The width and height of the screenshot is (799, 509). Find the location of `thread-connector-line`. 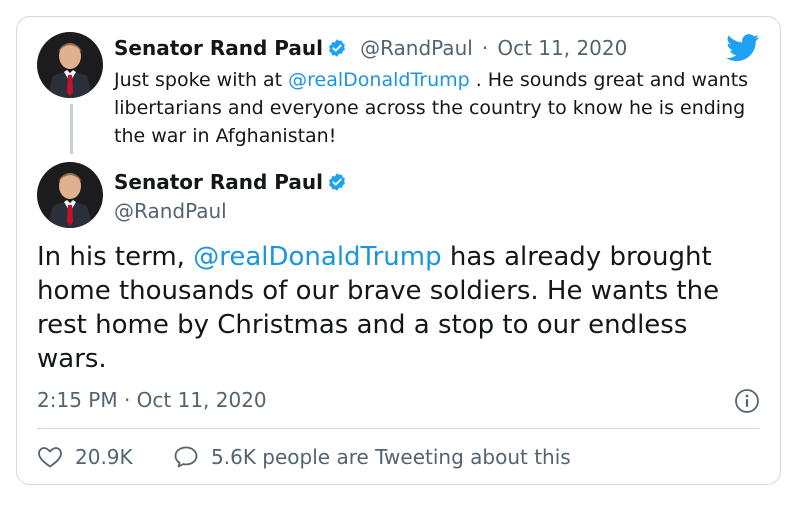

thread-connector-line is located at coordinates (71, 129).